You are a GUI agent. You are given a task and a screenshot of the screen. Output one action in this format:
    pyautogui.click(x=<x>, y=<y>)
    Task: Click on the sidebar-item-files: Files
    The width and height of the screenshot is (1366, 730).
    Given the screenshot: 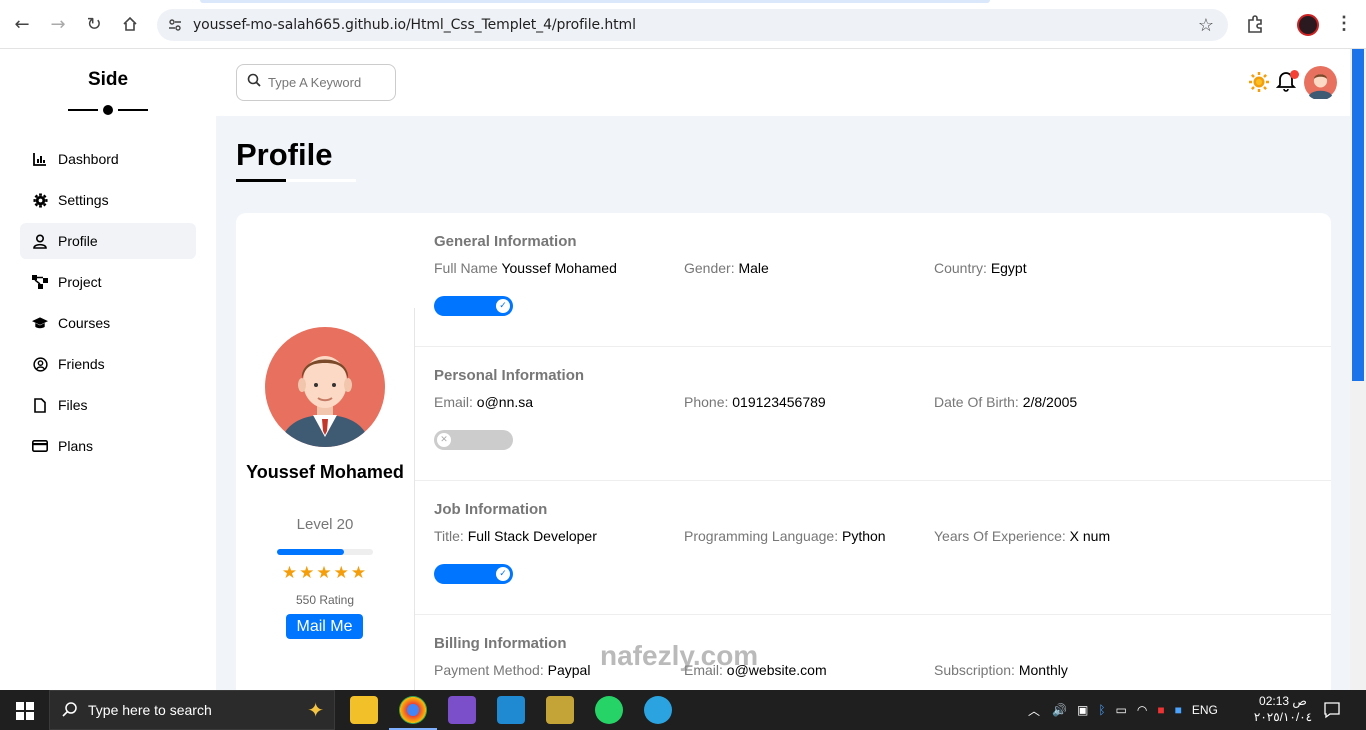 What is the action you would take?
    pyautogui.click(x=108, y=405)
    